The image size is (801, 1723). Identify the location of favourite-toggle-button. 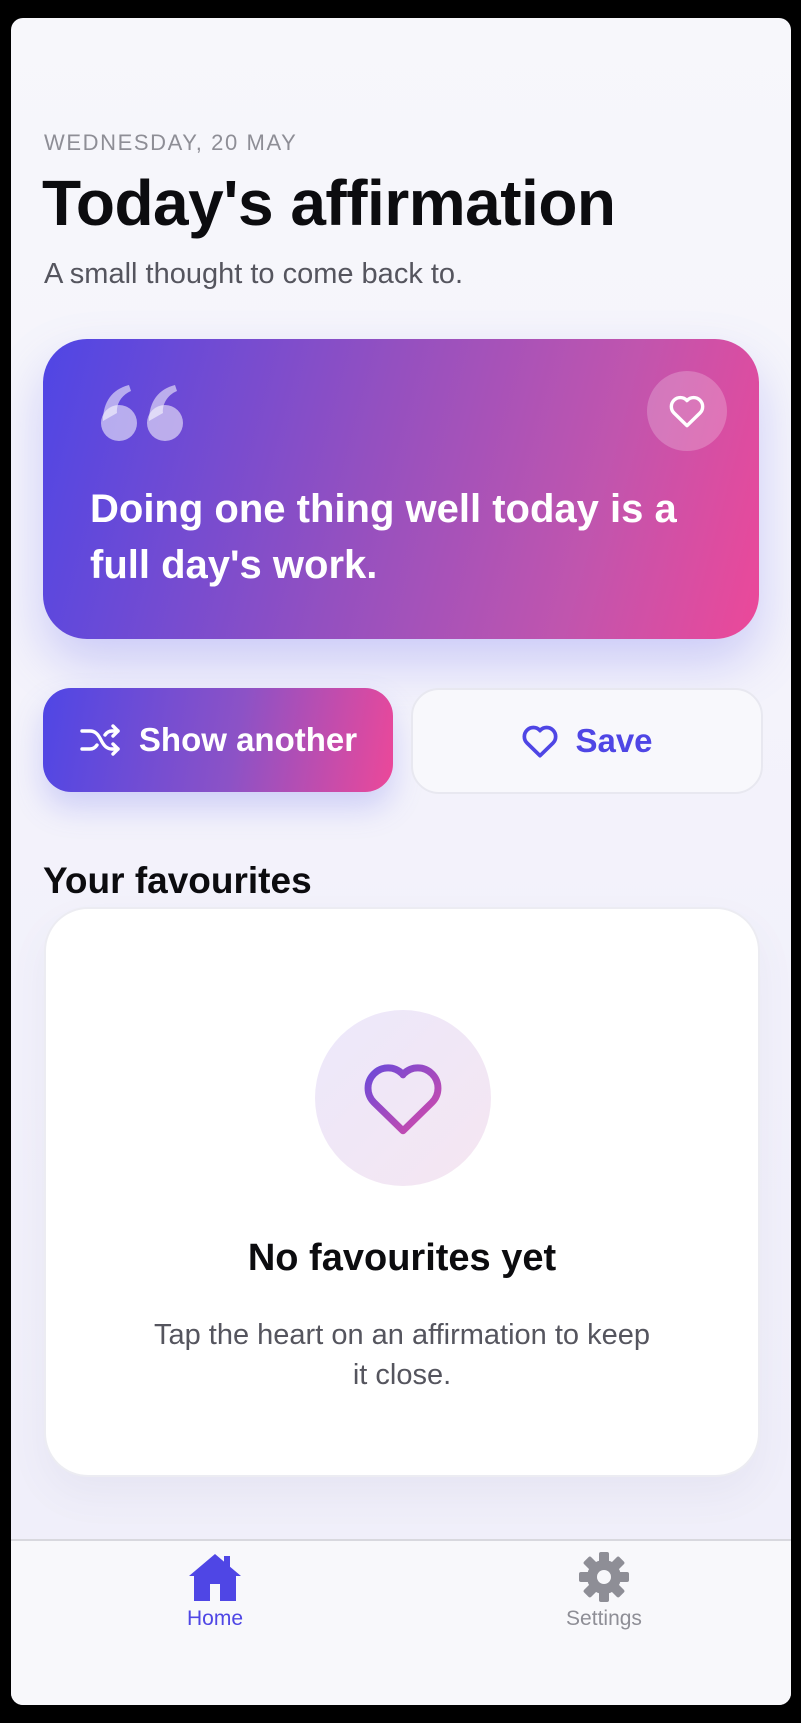
(687, 411).